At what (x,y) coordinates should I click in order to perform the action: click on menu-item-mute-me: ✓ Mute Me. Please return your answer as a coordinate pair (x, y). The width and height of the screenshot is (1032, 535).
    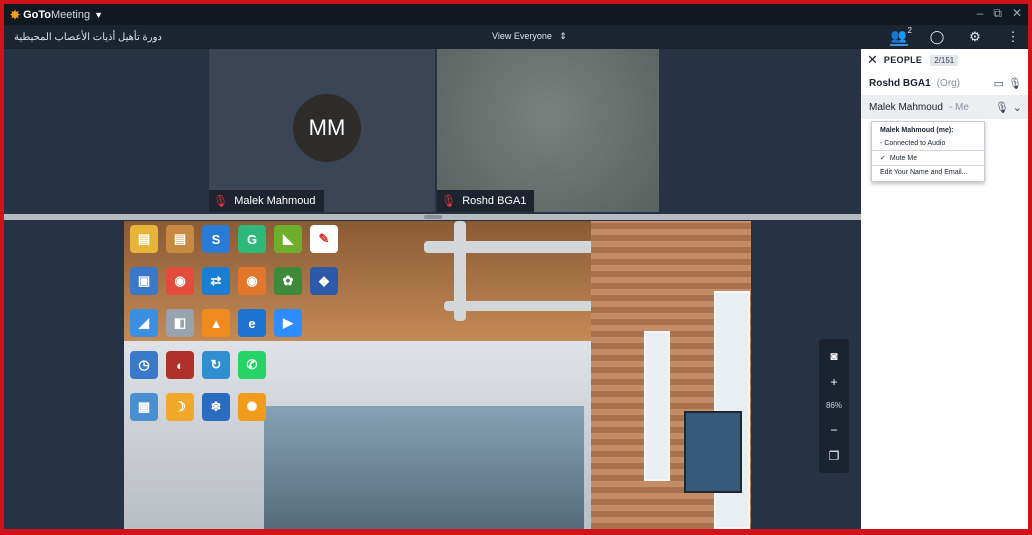
    Looking at the image, I should click on (928, 157).